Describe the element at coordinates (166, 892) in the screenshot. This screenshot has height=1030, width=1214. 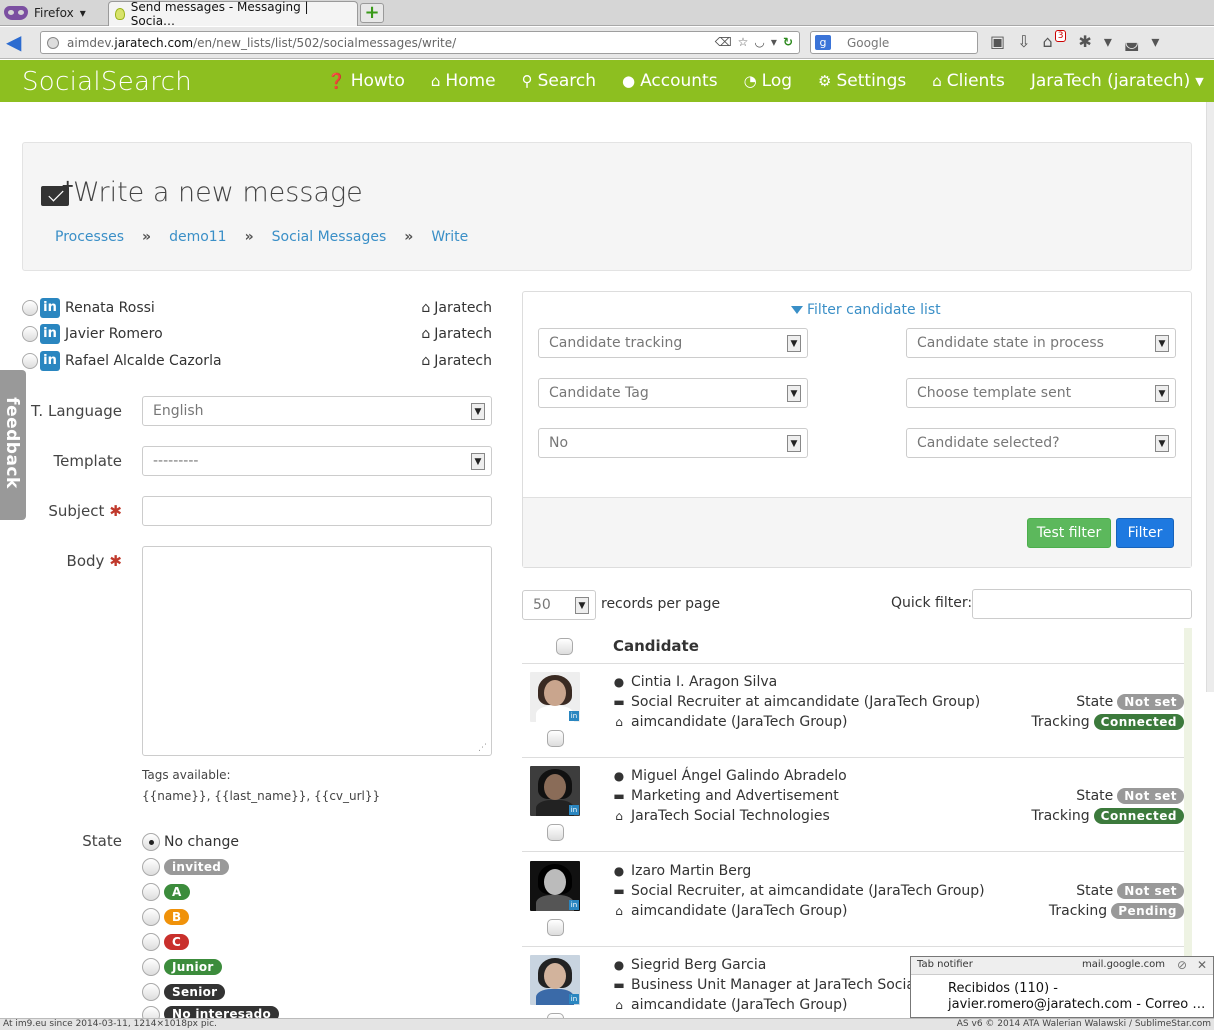
I see `state-option-a: A` at that location.